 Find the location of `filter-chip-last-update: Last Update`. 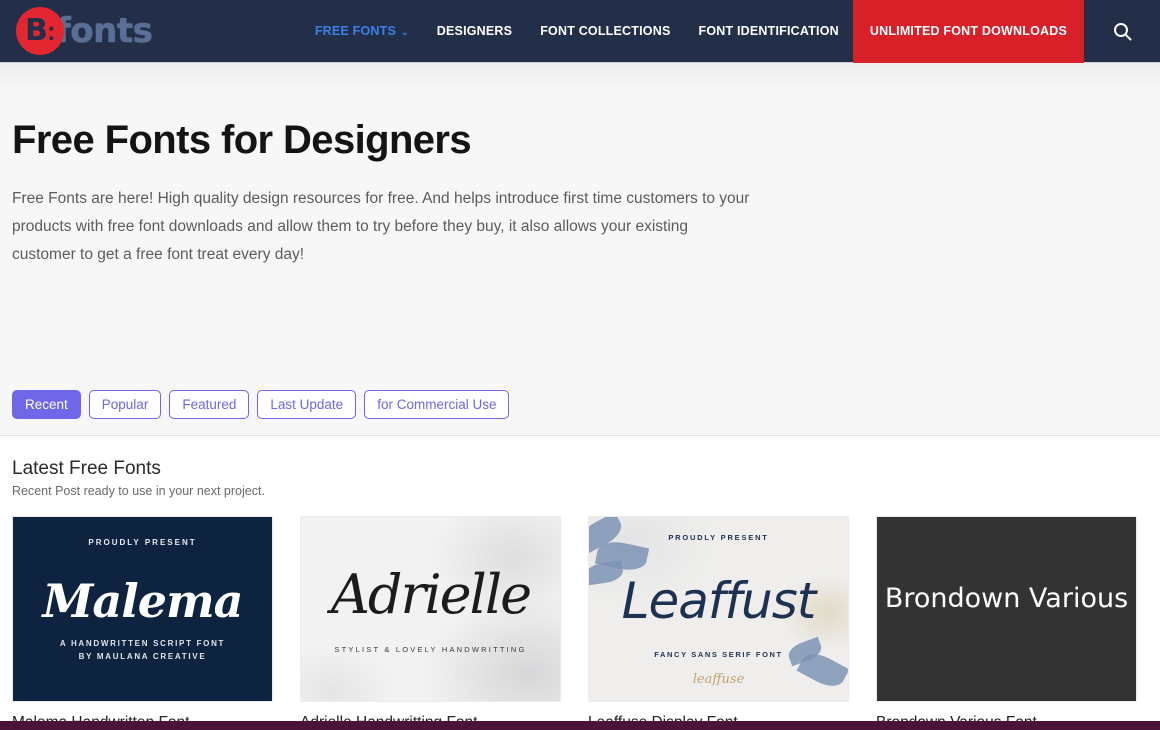

filter-chip-last-update: Last Update is located at coordinates (307, 404).